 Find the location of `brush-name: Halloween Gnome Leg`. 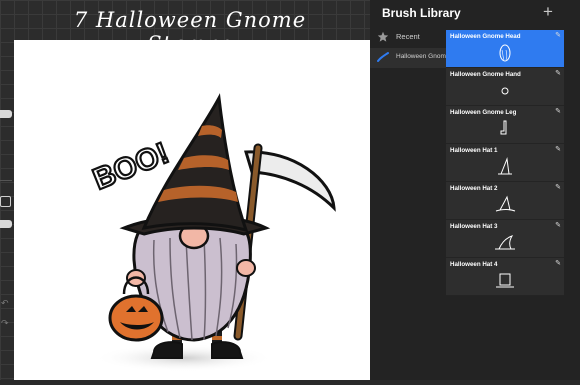

brush-name: Halloween Gnome Leg is located at coordinates (483, 112).